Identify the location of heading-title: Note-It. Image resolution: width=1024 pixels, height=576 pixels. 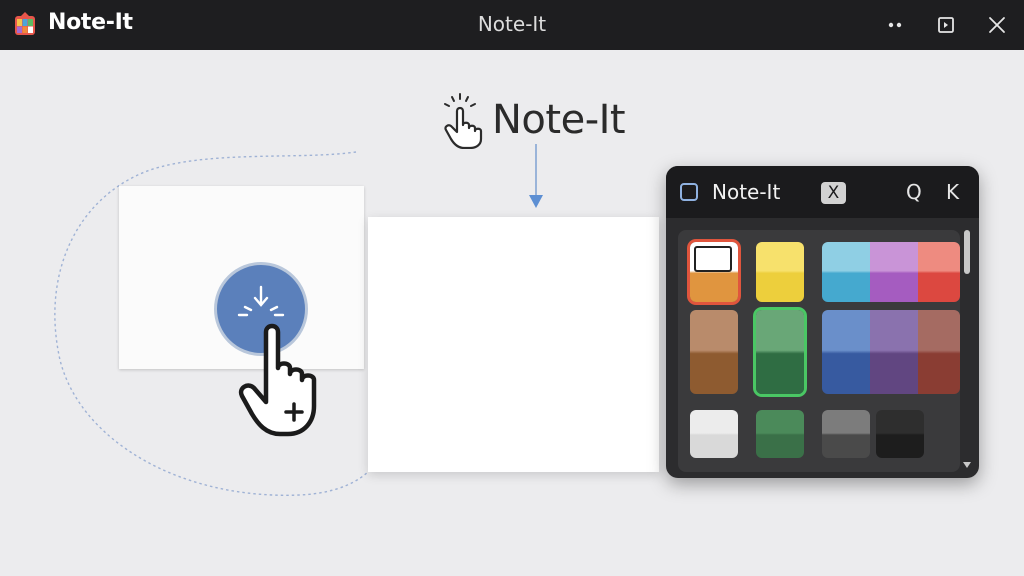
(559, 120).